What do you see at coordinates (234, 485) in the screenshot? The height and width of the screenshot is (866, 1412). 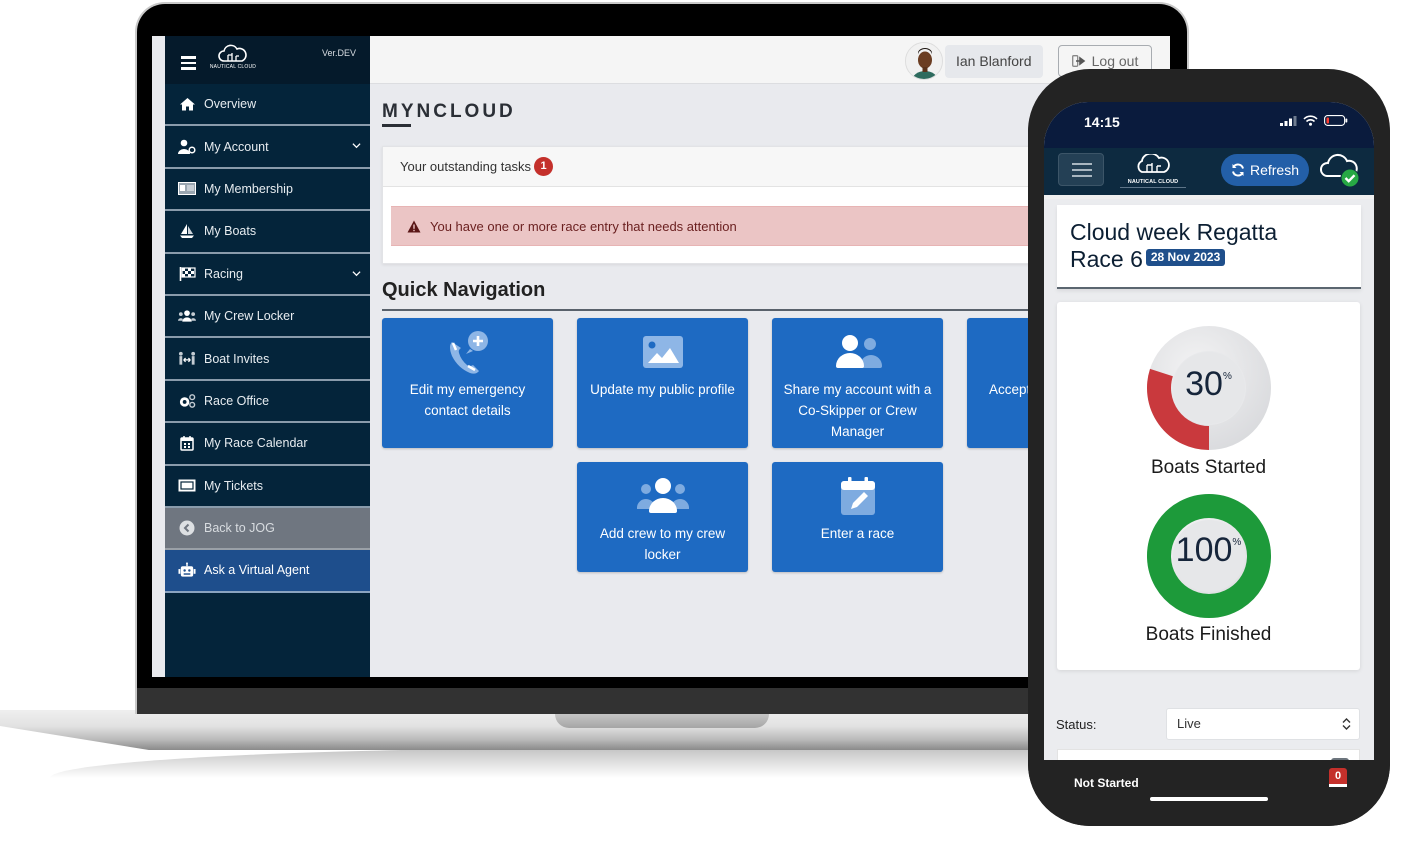 I see `sidebar-item-label: My Tickets` at bounding box center [234, 485].